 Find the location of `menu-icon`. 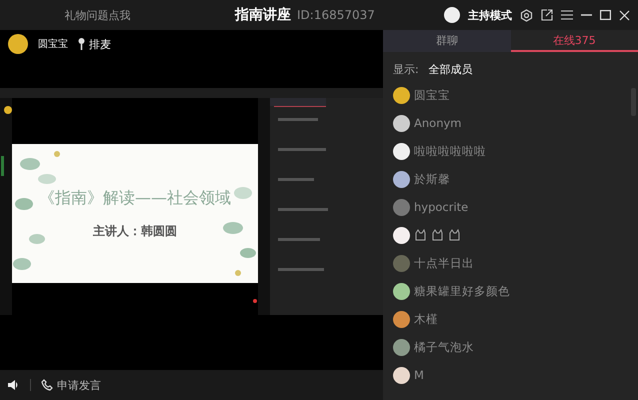

menu-icon is located at coordinates (567, 15).